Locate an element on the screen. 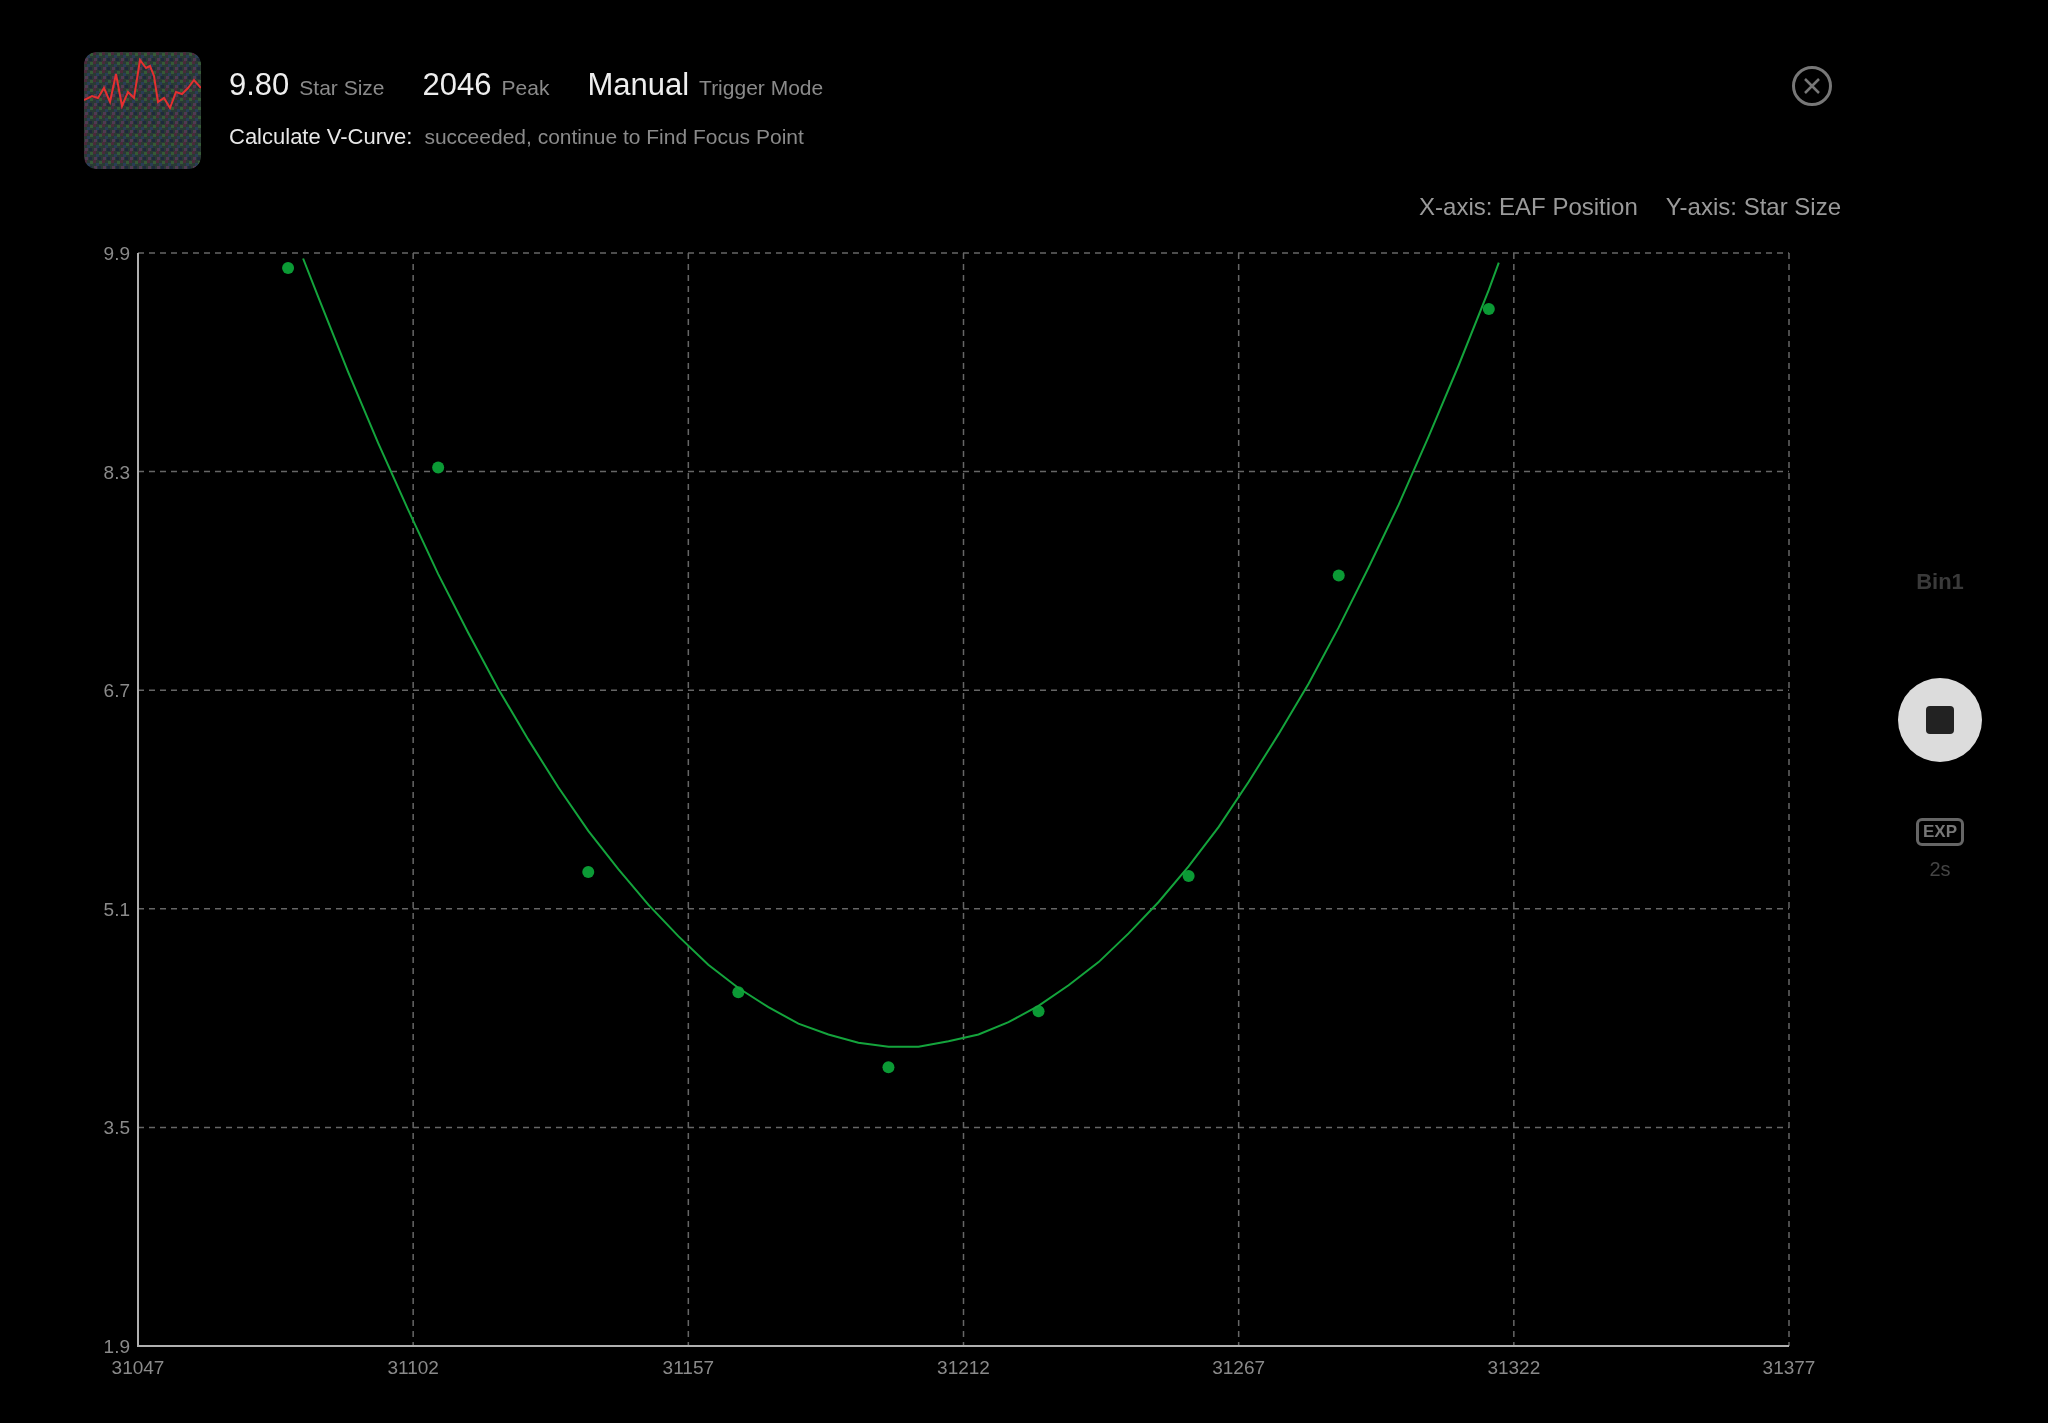 The image size is (2048, 1423). x-tick-label: 31157 is located at coordinates (688, 1367).